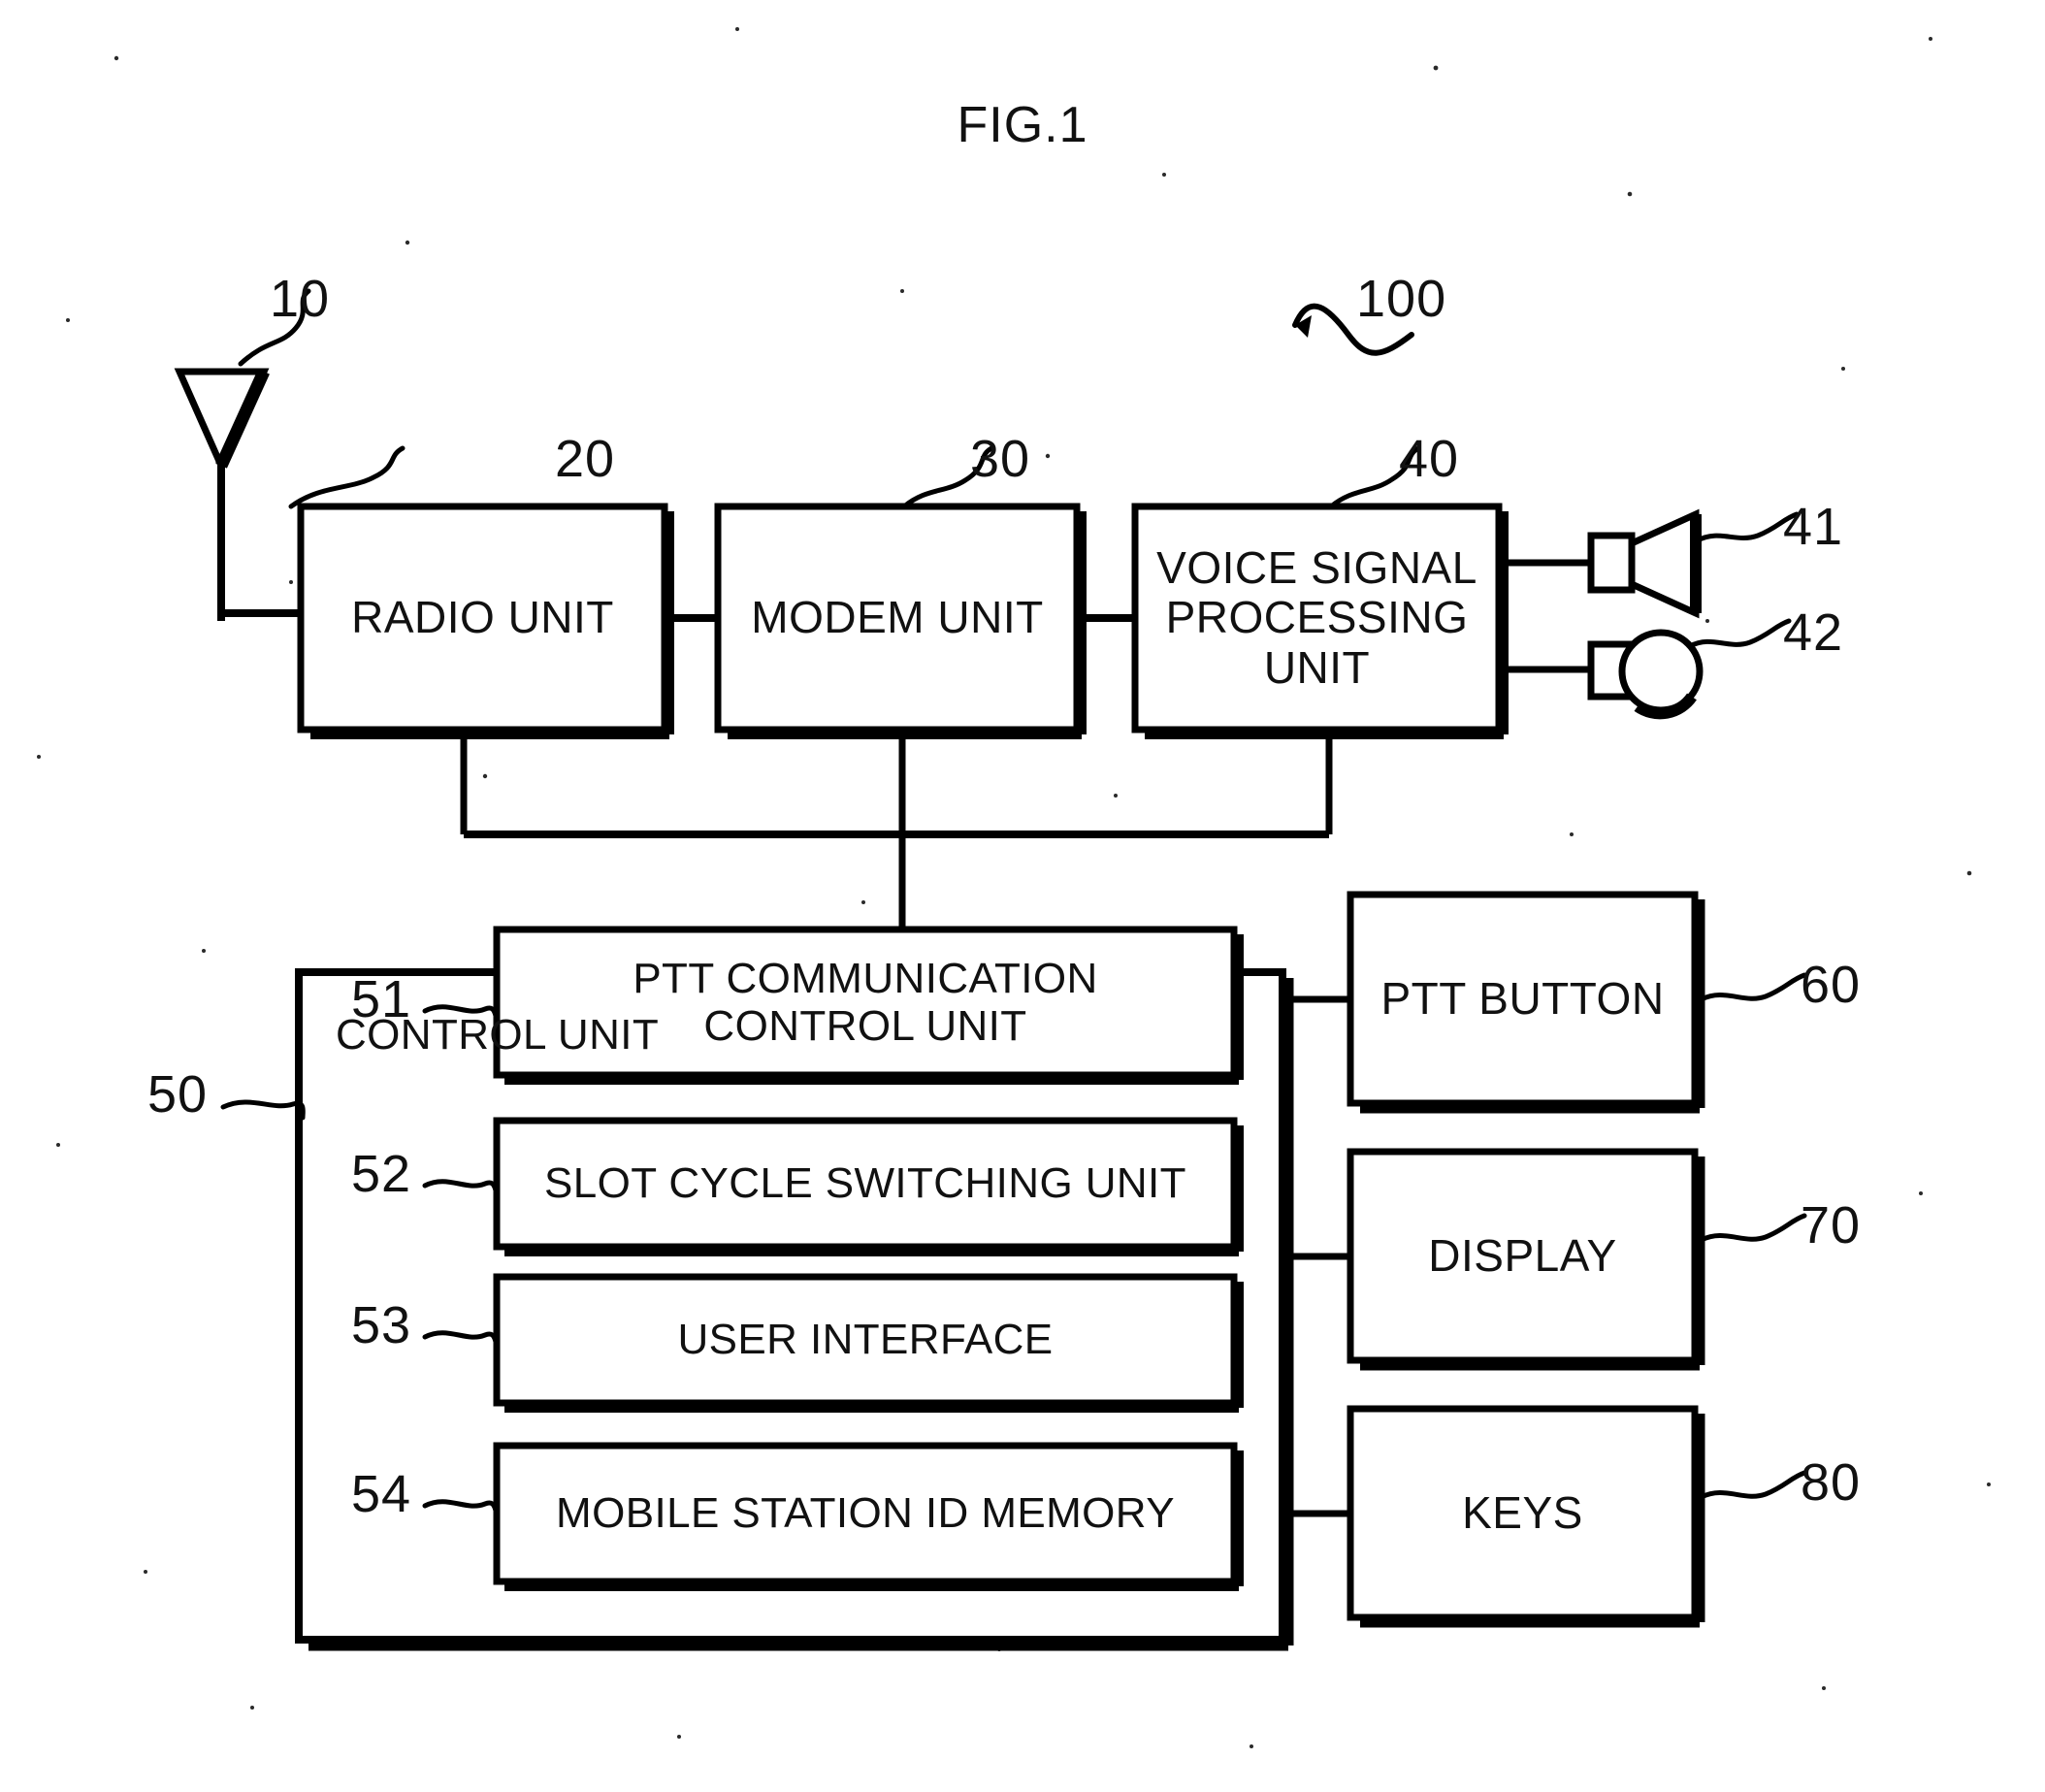 Image resolution: width=2045 pixels, height=1792 pixels. I want to click on ref-num-52: 52, so click(381, 1174).